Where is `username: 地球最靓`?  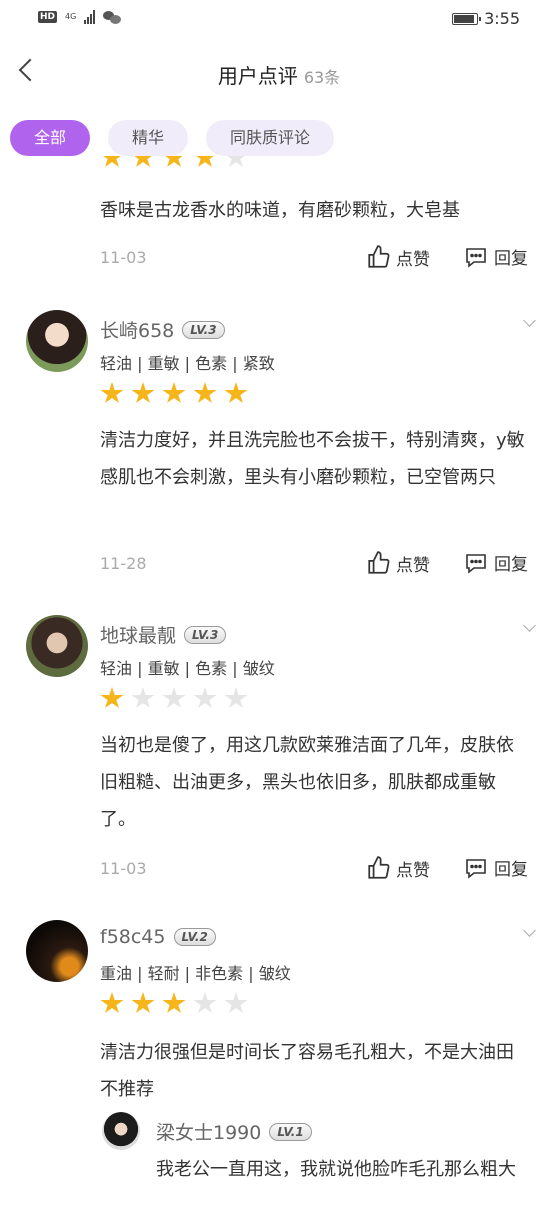
username: 地球最靓 is located at coordinates (138, 634).